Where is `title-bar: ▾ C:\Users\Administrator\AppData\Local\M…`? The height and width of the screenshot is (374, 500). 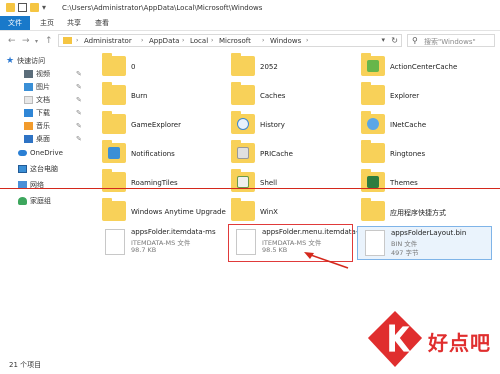
title-bar: ▾ C:\Users\Administrator\AppData\Local\M… is located at coordinates (250, 8).